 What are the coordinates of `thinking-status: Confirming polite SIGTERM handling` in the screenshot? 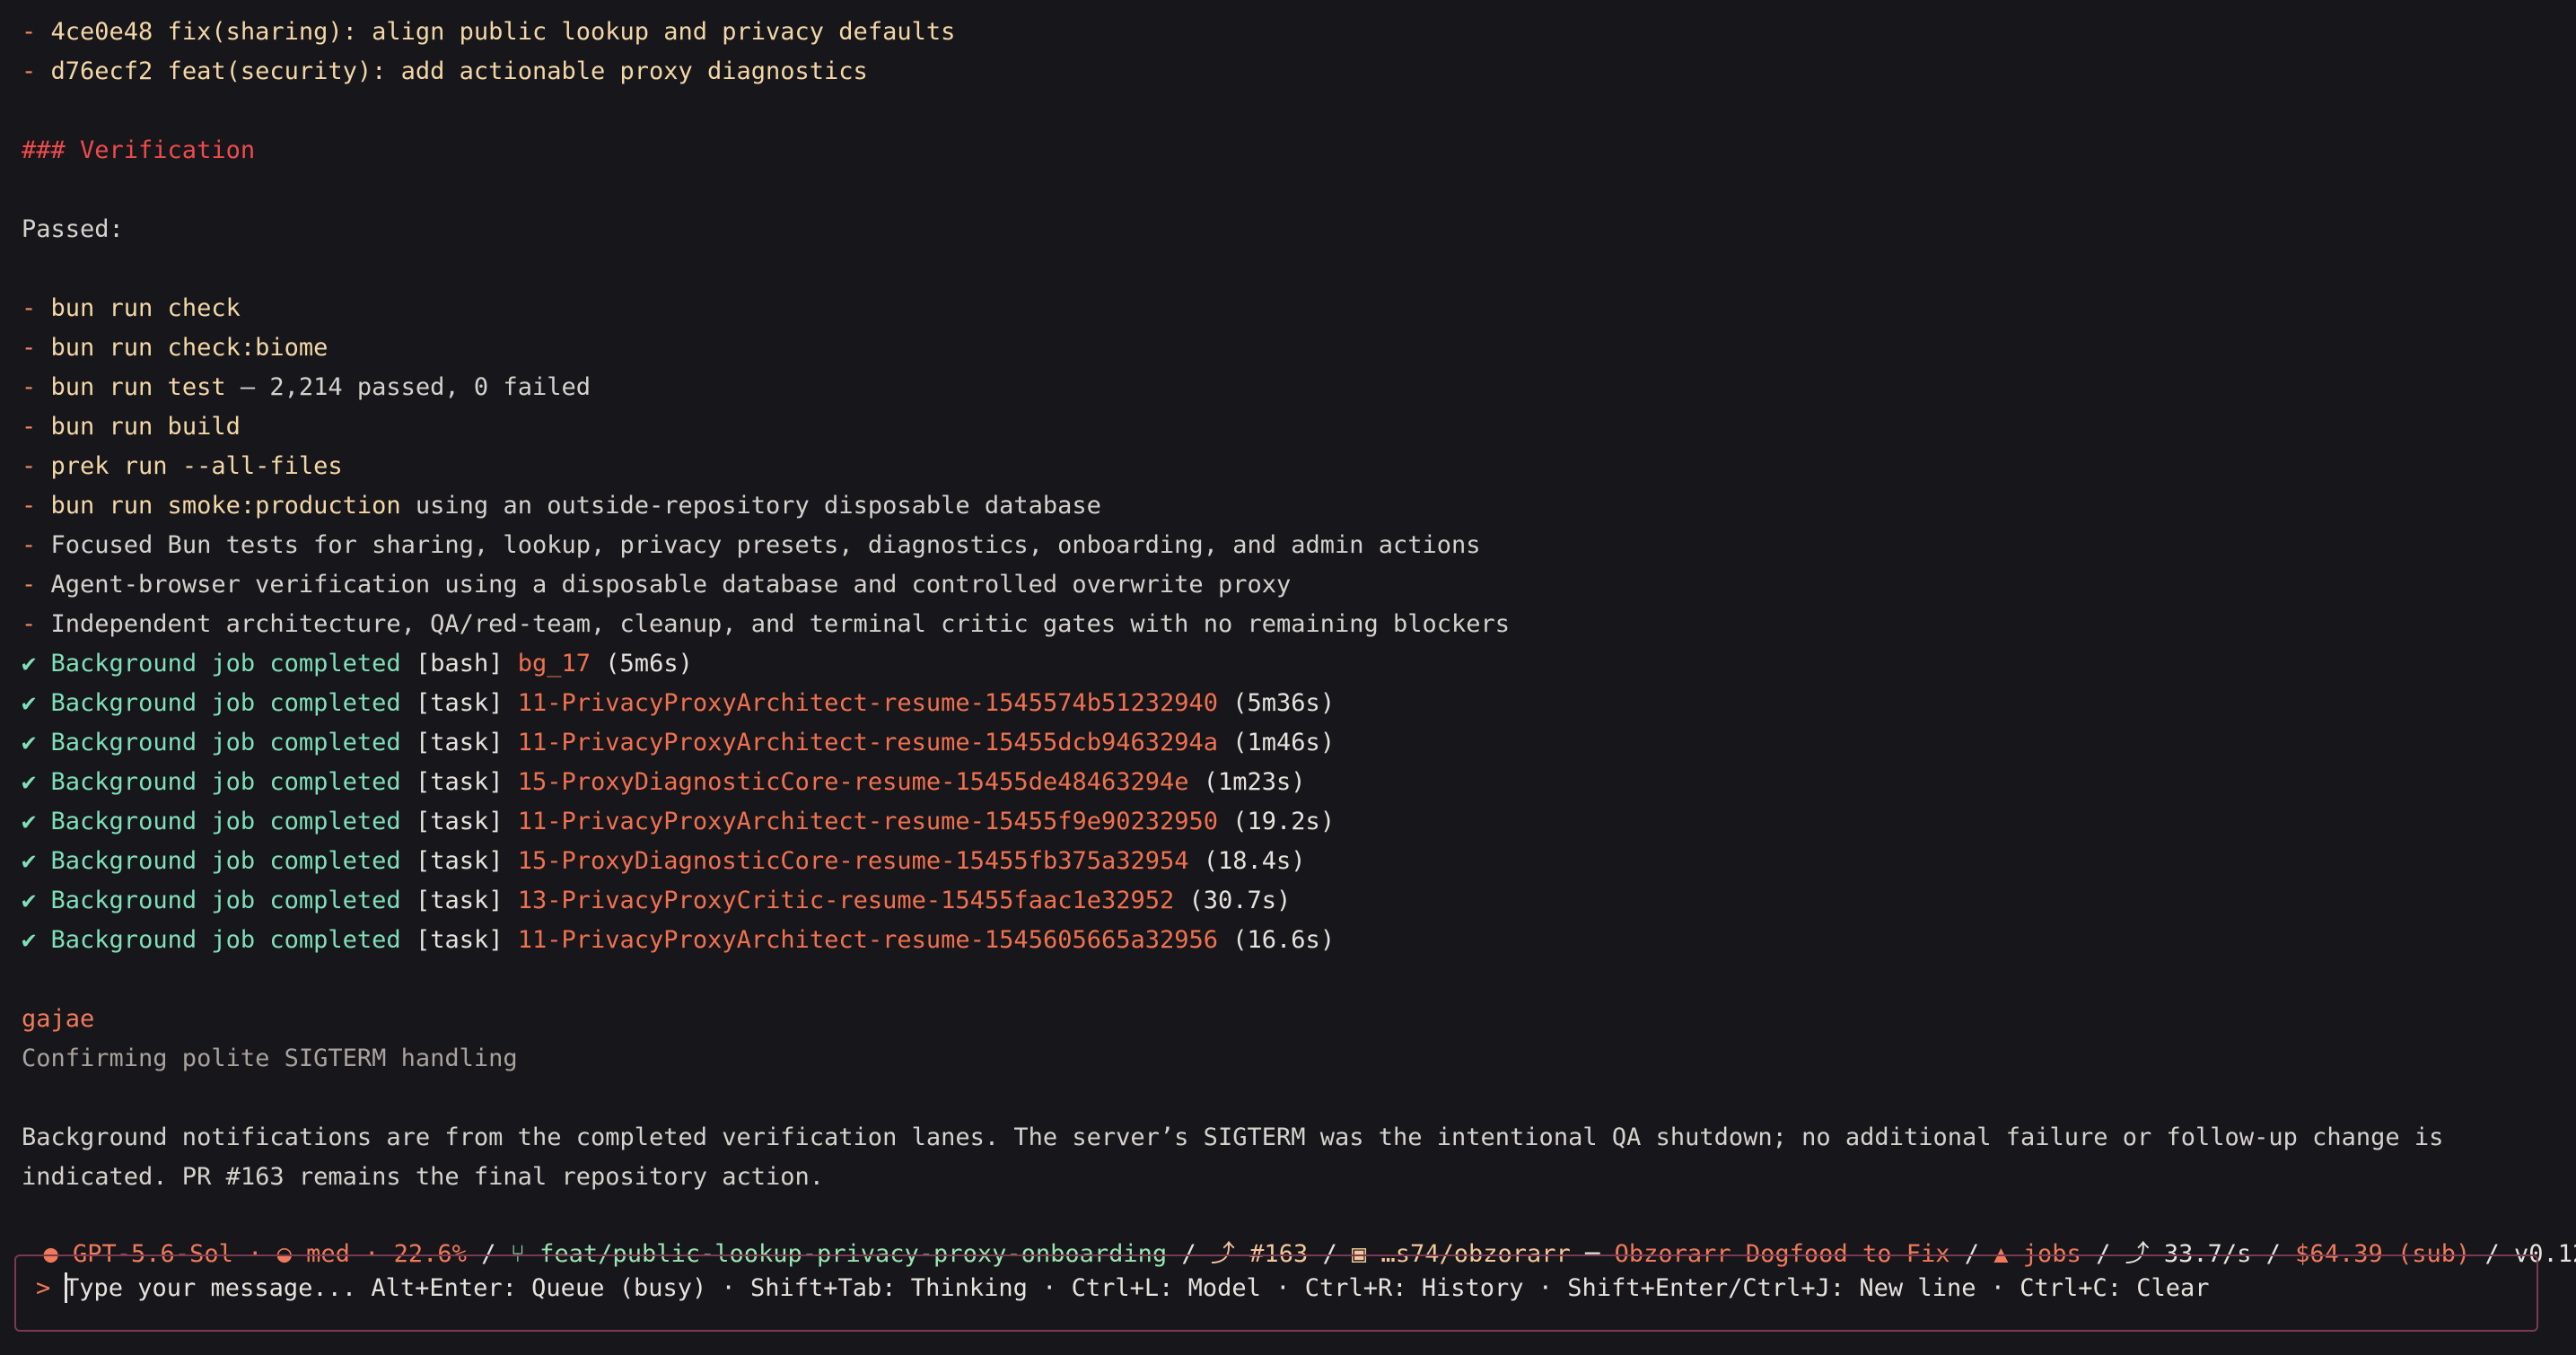 It's located at (270, 1058).